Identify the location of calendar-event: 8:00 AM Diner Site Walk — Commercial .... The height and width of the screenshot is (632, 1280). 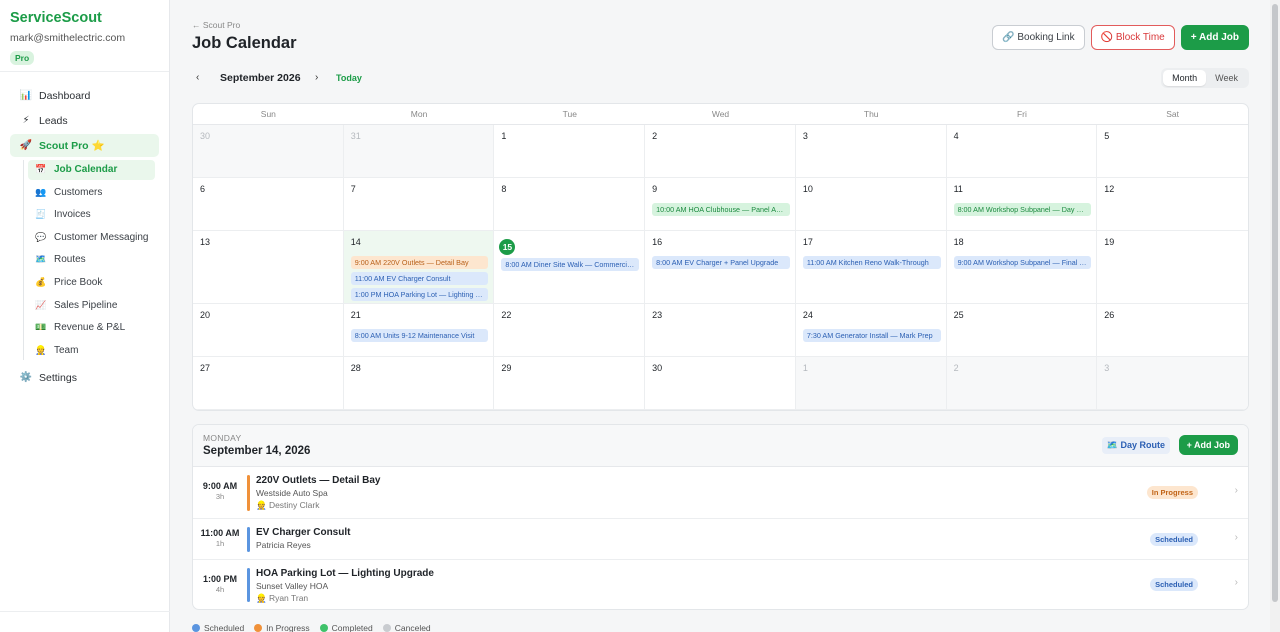
(570, 264).